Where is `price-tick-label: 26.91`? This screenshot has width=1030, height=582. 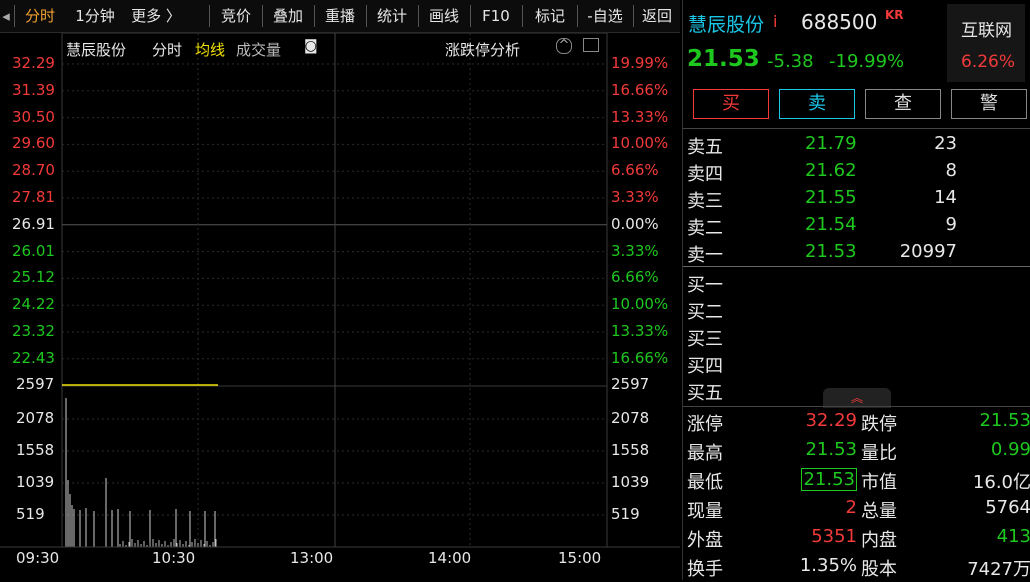
price-tick-label: 26.91 is located at coordinates (33, 223).